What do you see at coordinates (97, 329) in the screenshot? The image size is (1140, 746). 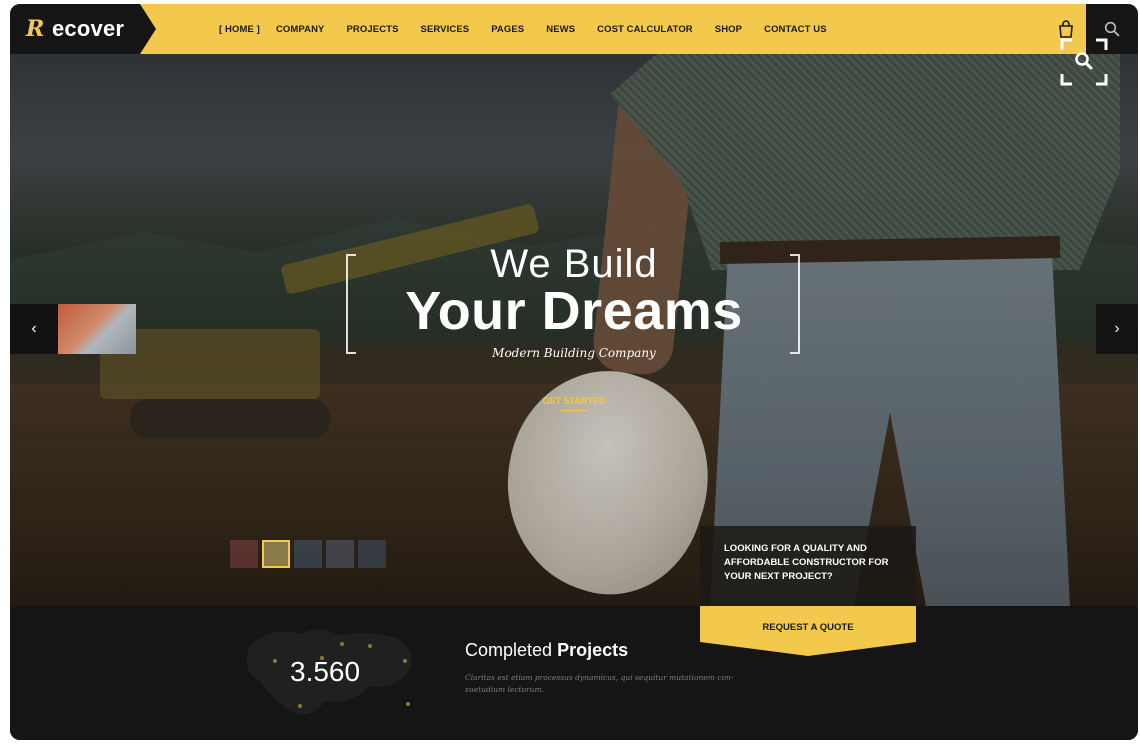 I see `slider-prev-thumbnail` at bounding box center [97, 329].